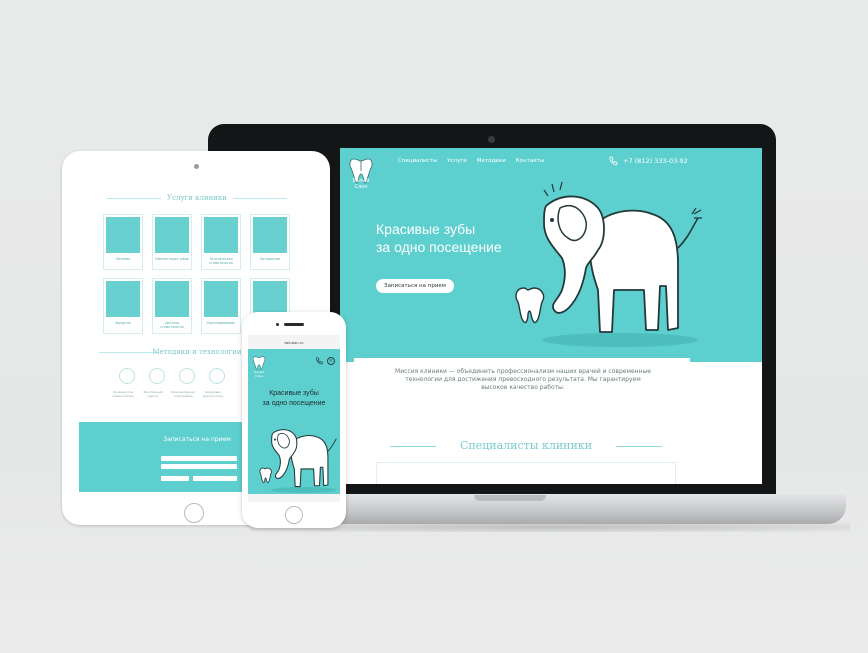 The height and width of the screenshot is (653, 868). Describe the element at coordinates (194, 513) in the screenshot. I see `tablet-home-button` at that location.